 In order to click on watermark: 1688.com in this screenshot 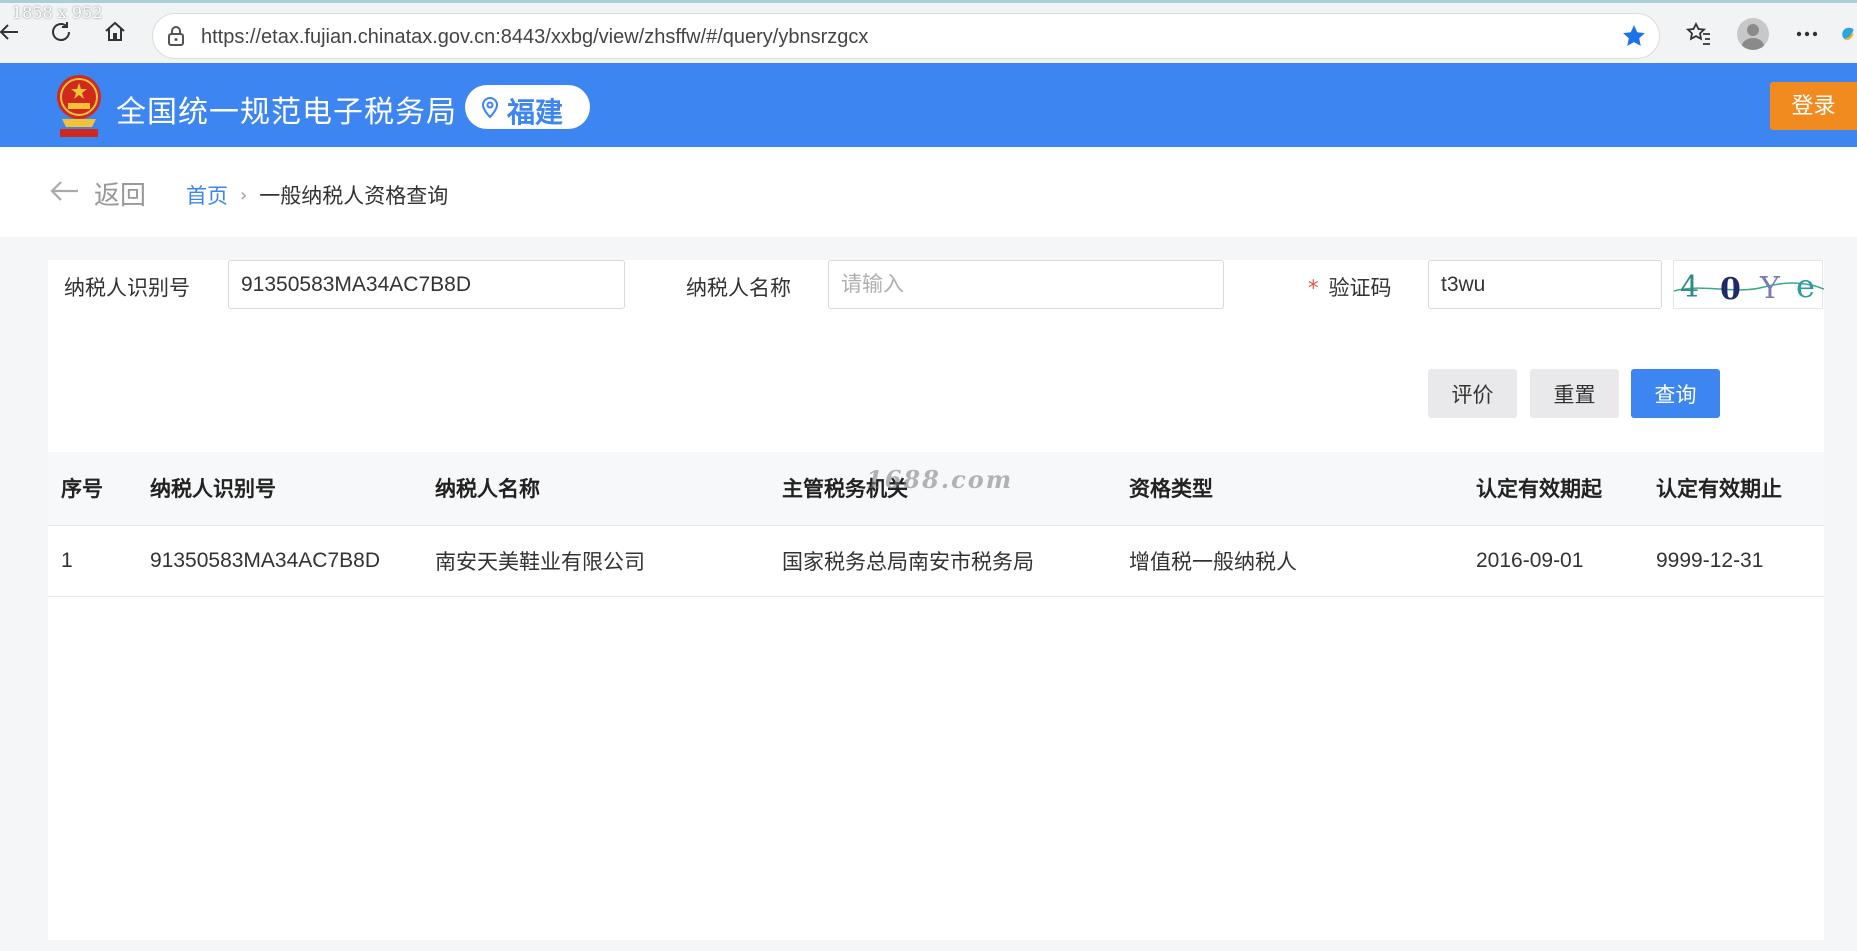, I will do `click(940, 479)`.